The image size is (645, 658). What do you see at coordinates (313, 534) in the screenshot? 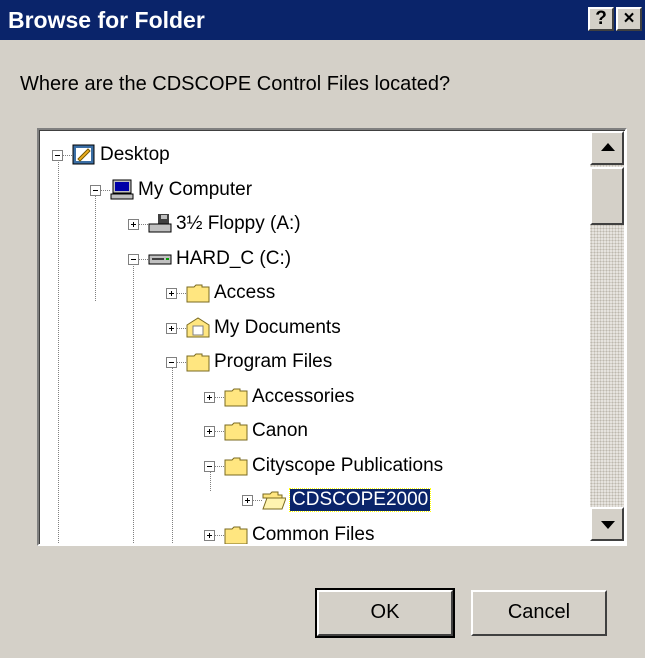
I see `tree-node-label: Common Files` at bounding box center [313, 534].